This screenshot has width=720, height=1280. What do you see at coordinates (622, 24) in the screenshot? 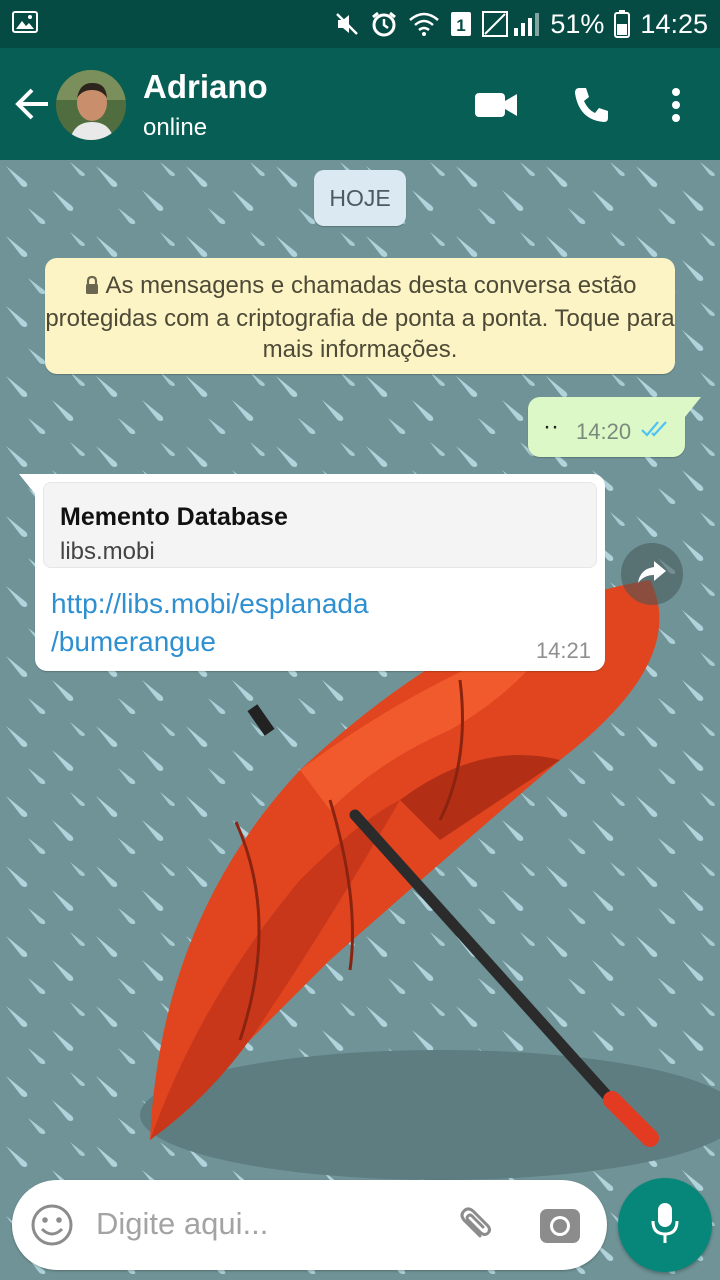
I see `battery-icon` at bounding box center [622, 24].